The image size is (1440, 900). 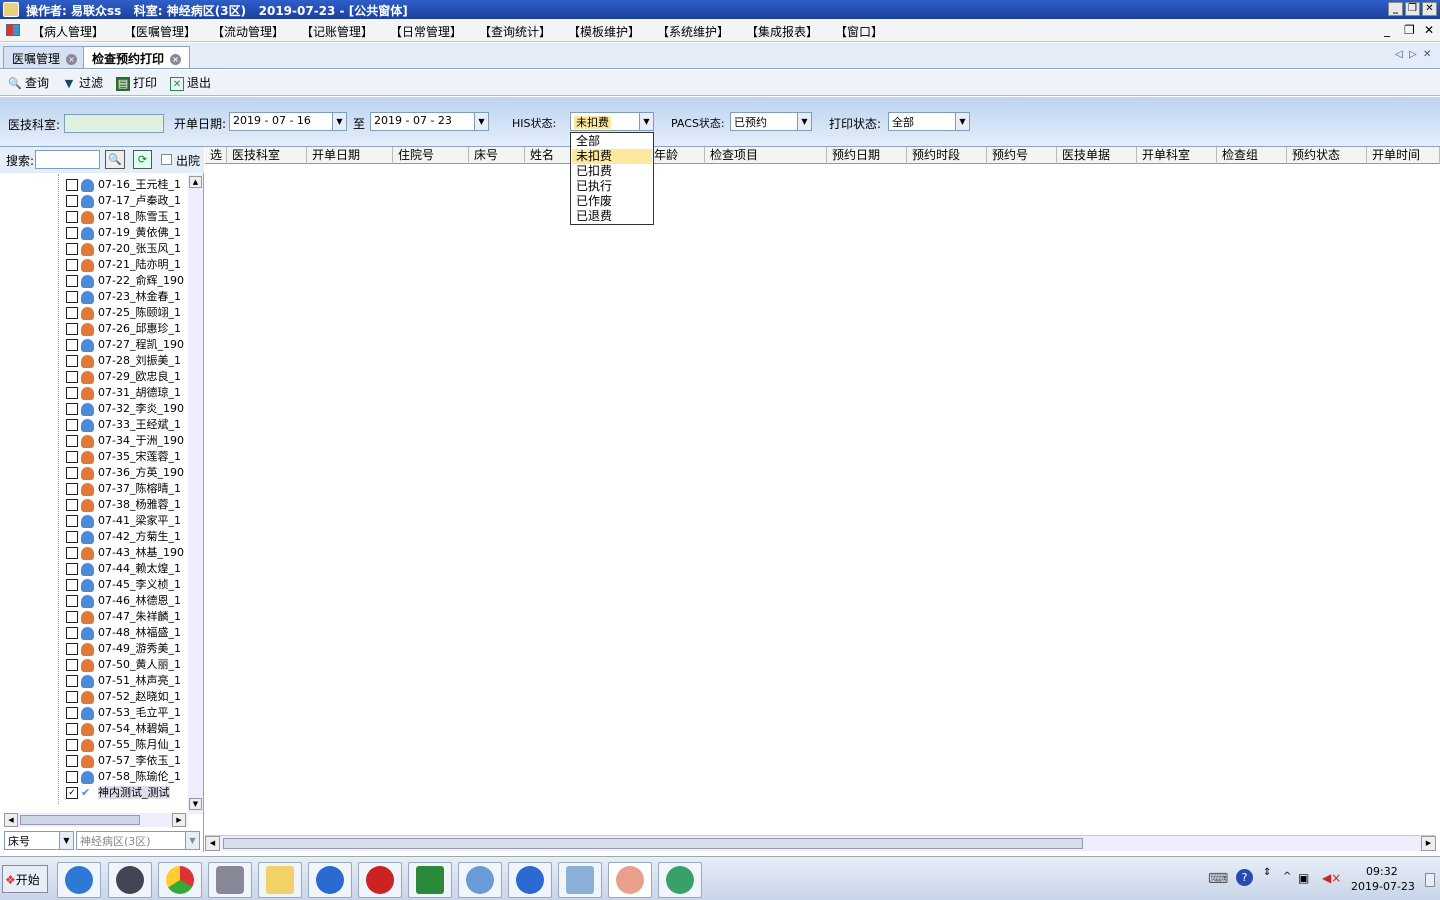 What do you see at coordinates (123, 296) in the screenshot?
I see `patient-tree-item: 07-23_林金春_1` at bounding box center [123, 296].